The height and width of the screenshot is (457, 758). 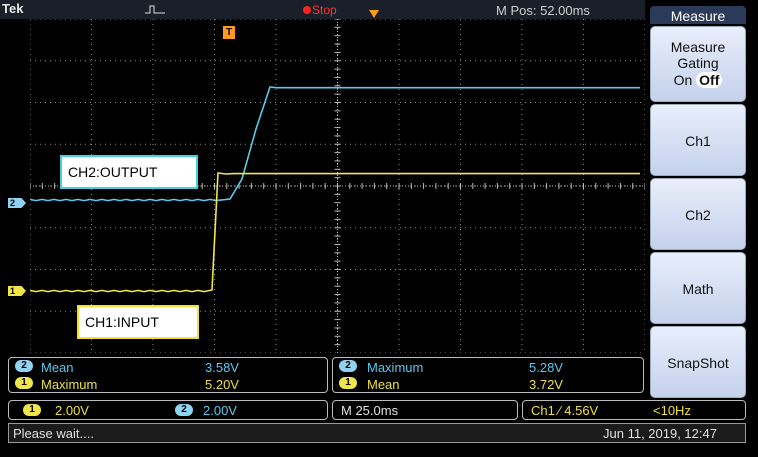 I want to click on measure-gating-button: Measure Gating On Off, so click(x=698, y=64).